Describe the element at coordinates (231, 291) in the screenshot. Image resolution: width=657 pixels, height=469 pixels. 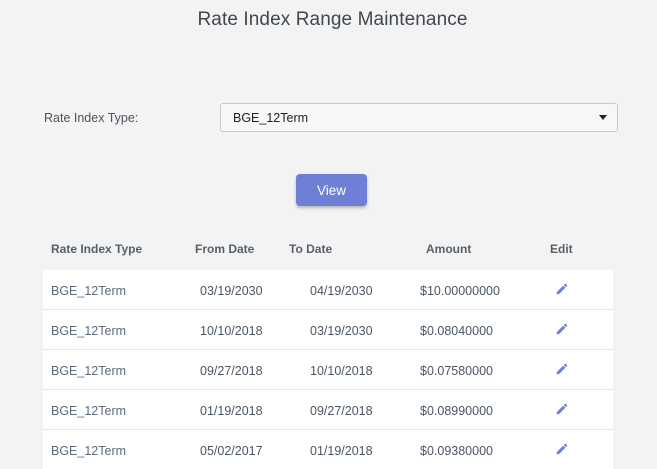
I see `cell-from-date: 03/19/2030` at that location.